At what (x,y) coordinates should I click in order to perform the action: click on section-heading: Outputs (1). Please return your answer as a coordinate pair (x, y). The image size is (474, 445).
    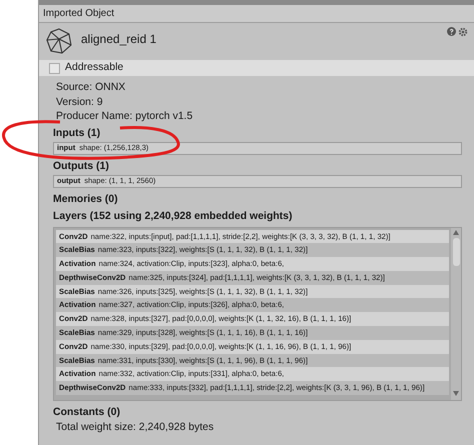
    Looking at the image, I should click on (81, 166).